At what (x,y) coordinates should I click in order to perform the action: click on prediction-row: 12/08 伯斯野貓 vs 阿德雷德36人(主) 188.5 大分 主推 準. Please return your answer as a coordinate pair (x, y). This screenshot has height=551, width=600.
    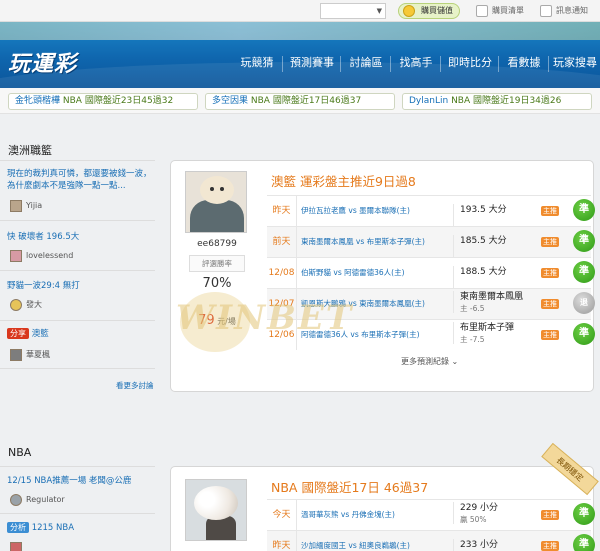
    Looking at the image, I should click on (431, 272).